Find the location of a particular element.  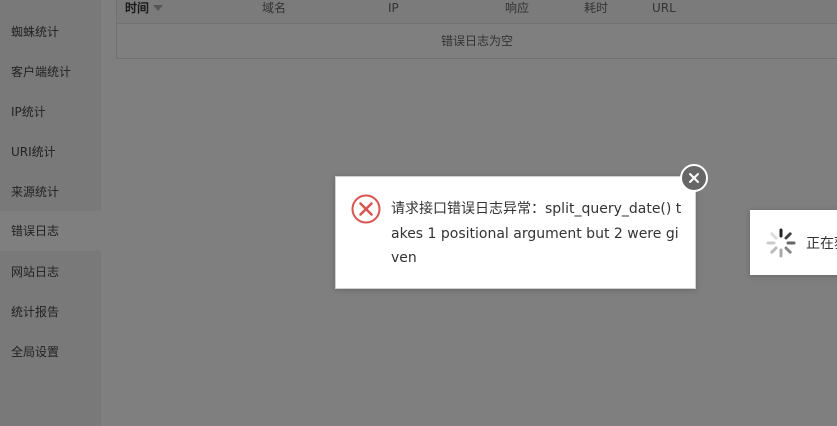

loading-indicator: 正在获取 is located at coordinates (793, 242).